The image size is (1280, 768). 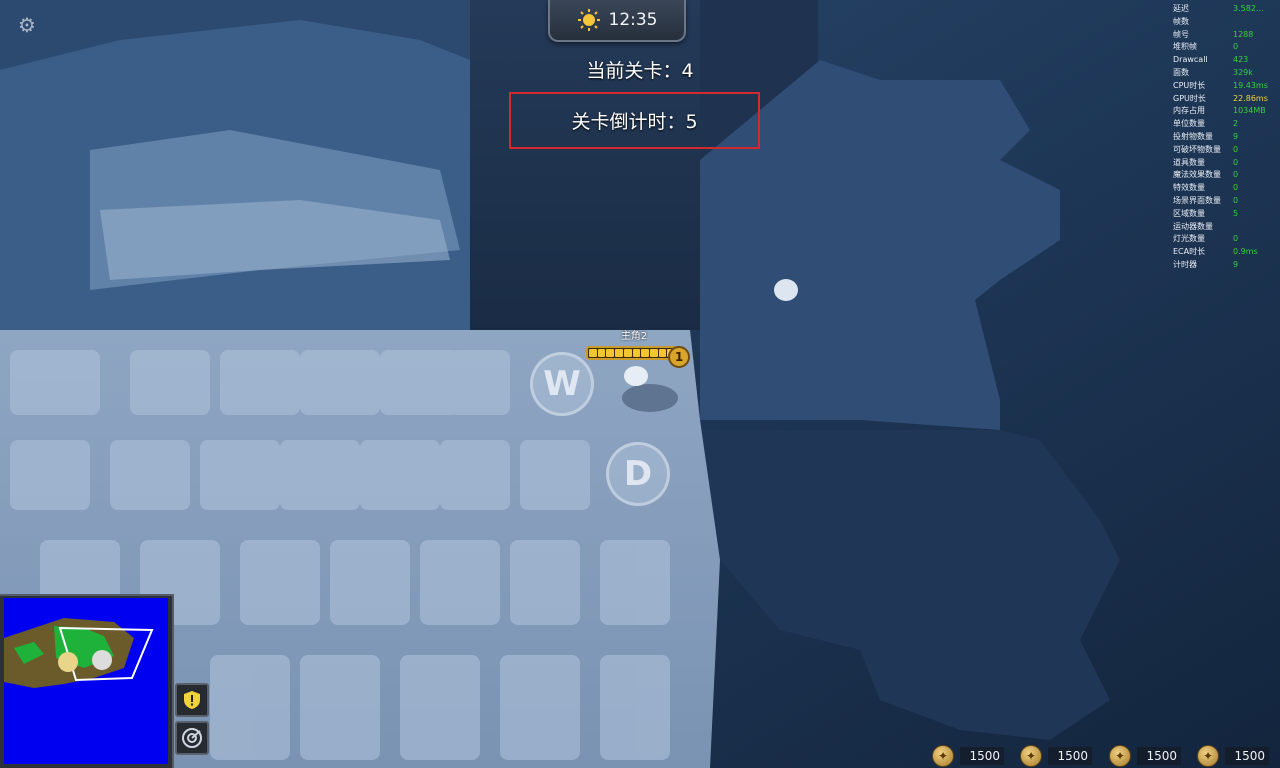 I want to click on stat-name: 内存占用, so click(x=1189, y=111).